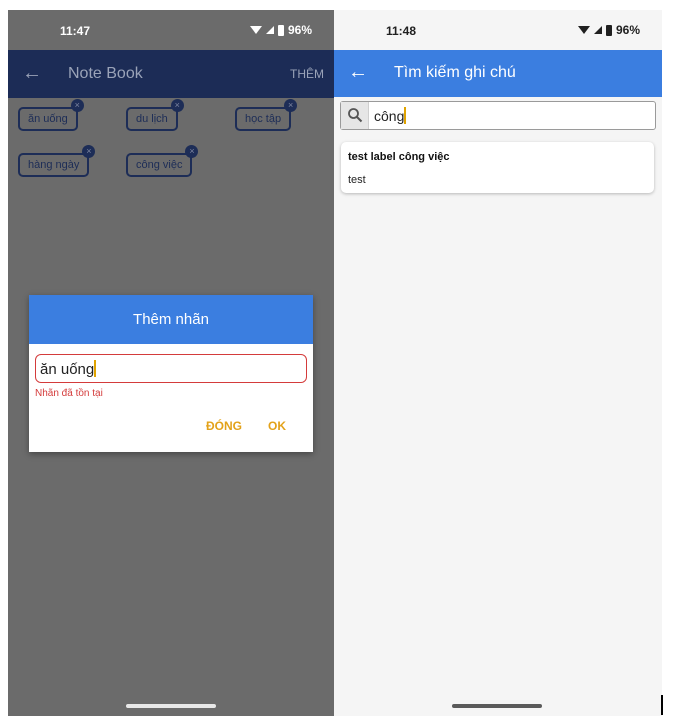 Image resolution: width=678 pixels, height=723 pixels. I want to click on label-chip-text: hàng ngày, so click(54, 165).